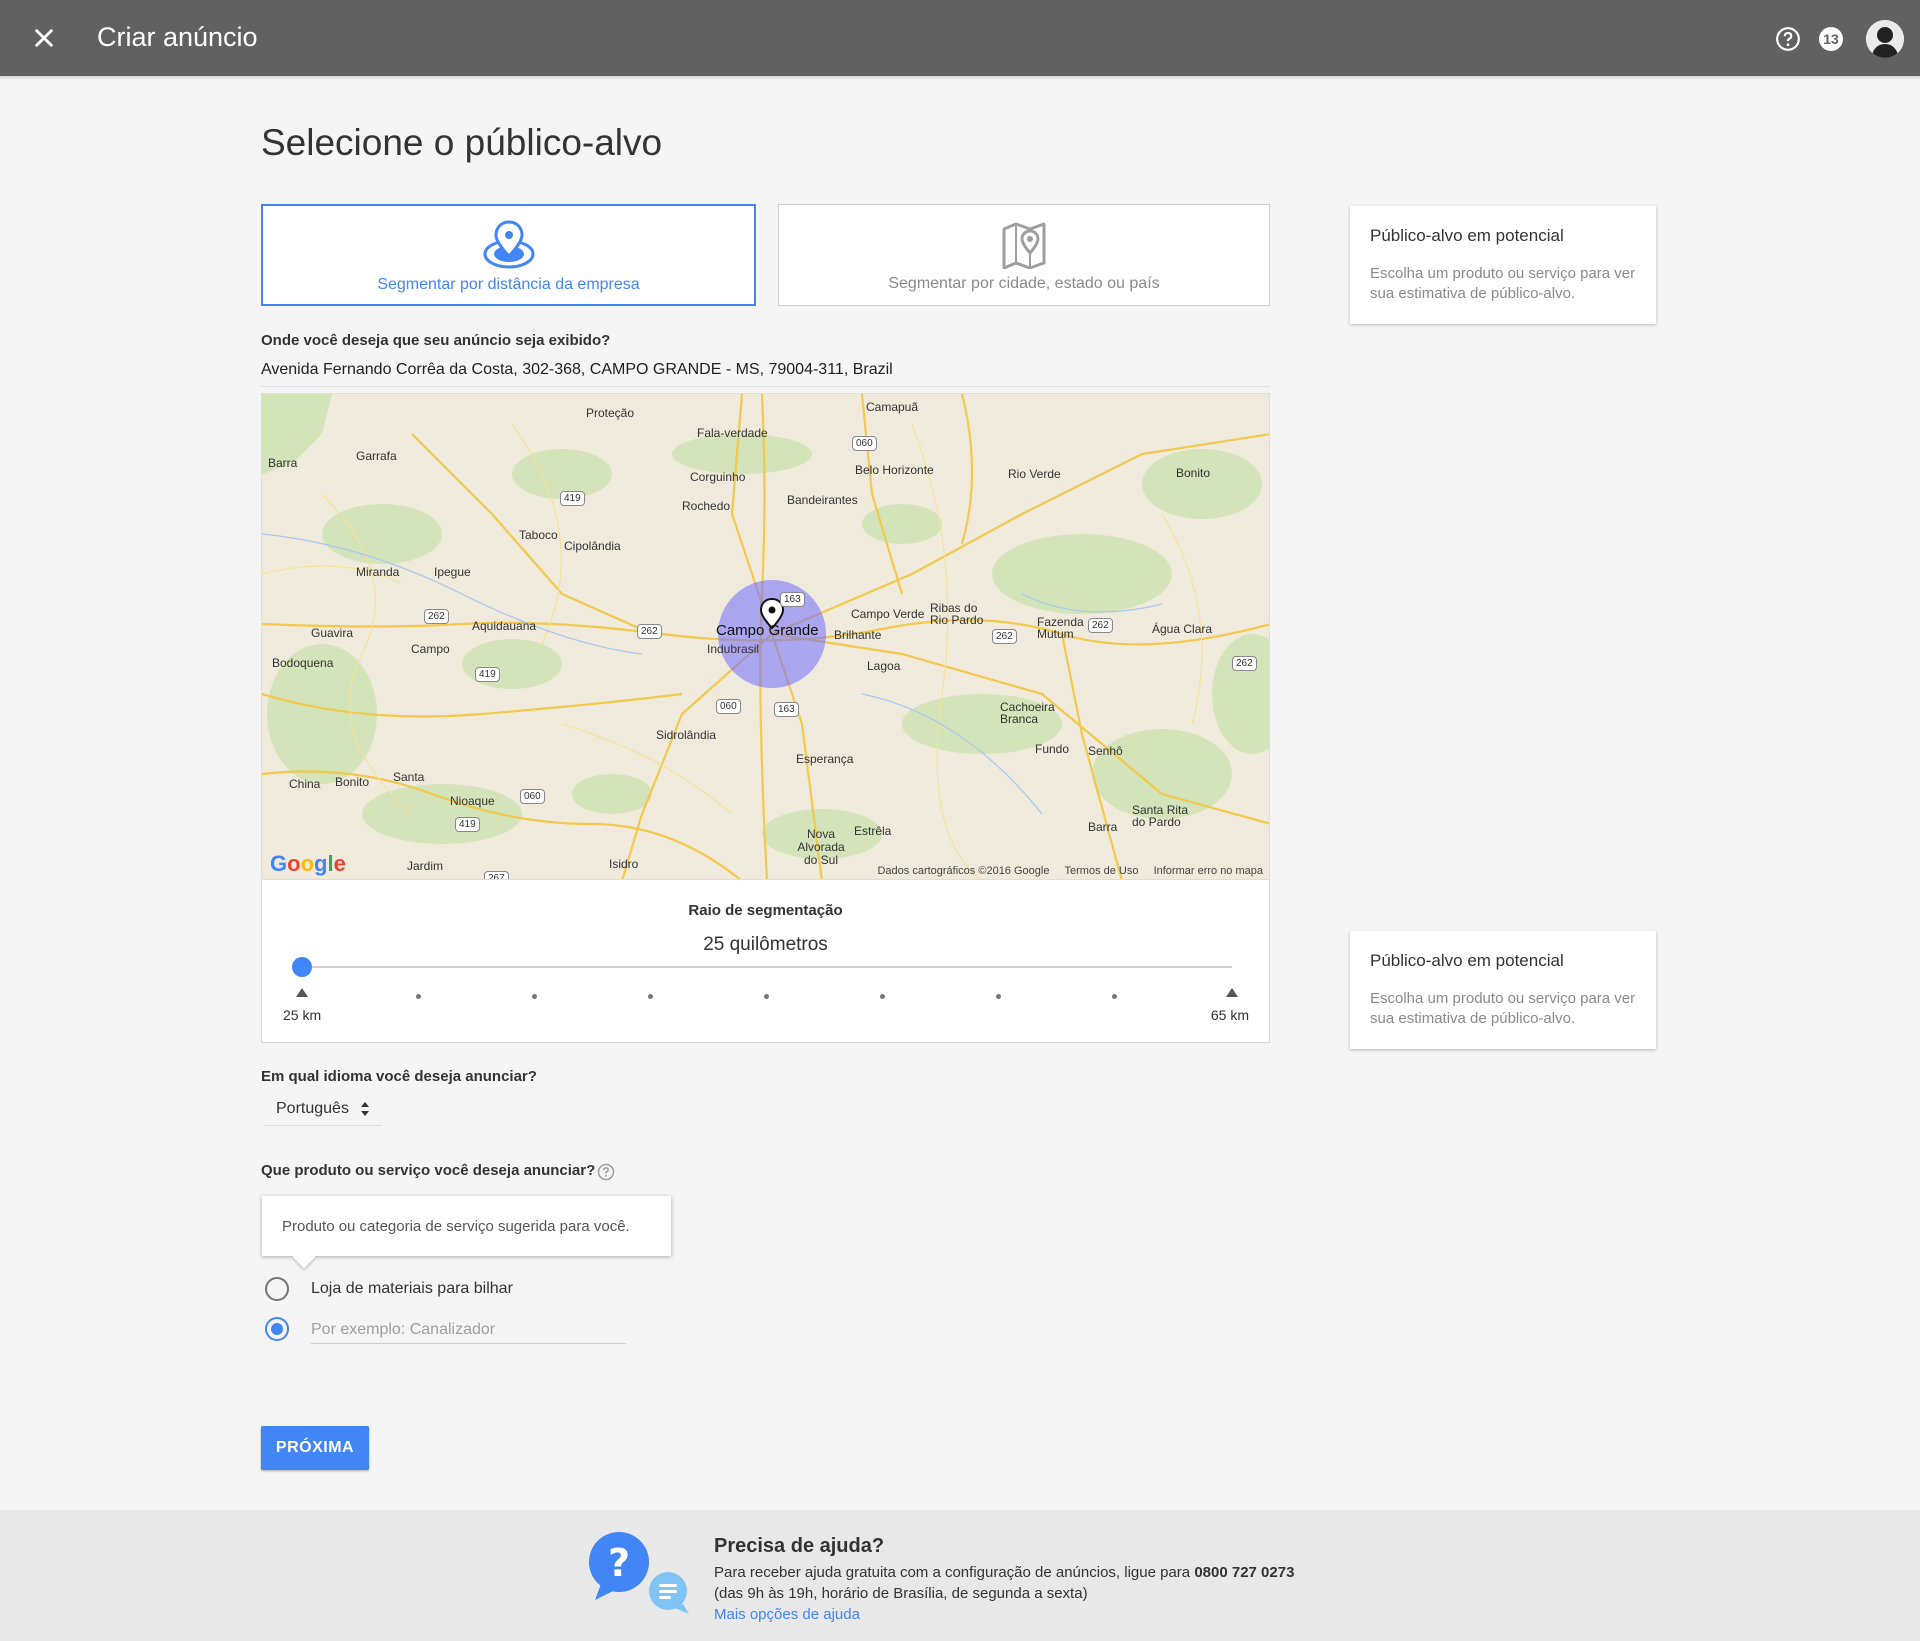 The height and width of the screenshot is (1641, 1920). Describe the element at coordinates (1027, 713) in the screenshot. I see `map-place: Cachoeira Branca` at that location.